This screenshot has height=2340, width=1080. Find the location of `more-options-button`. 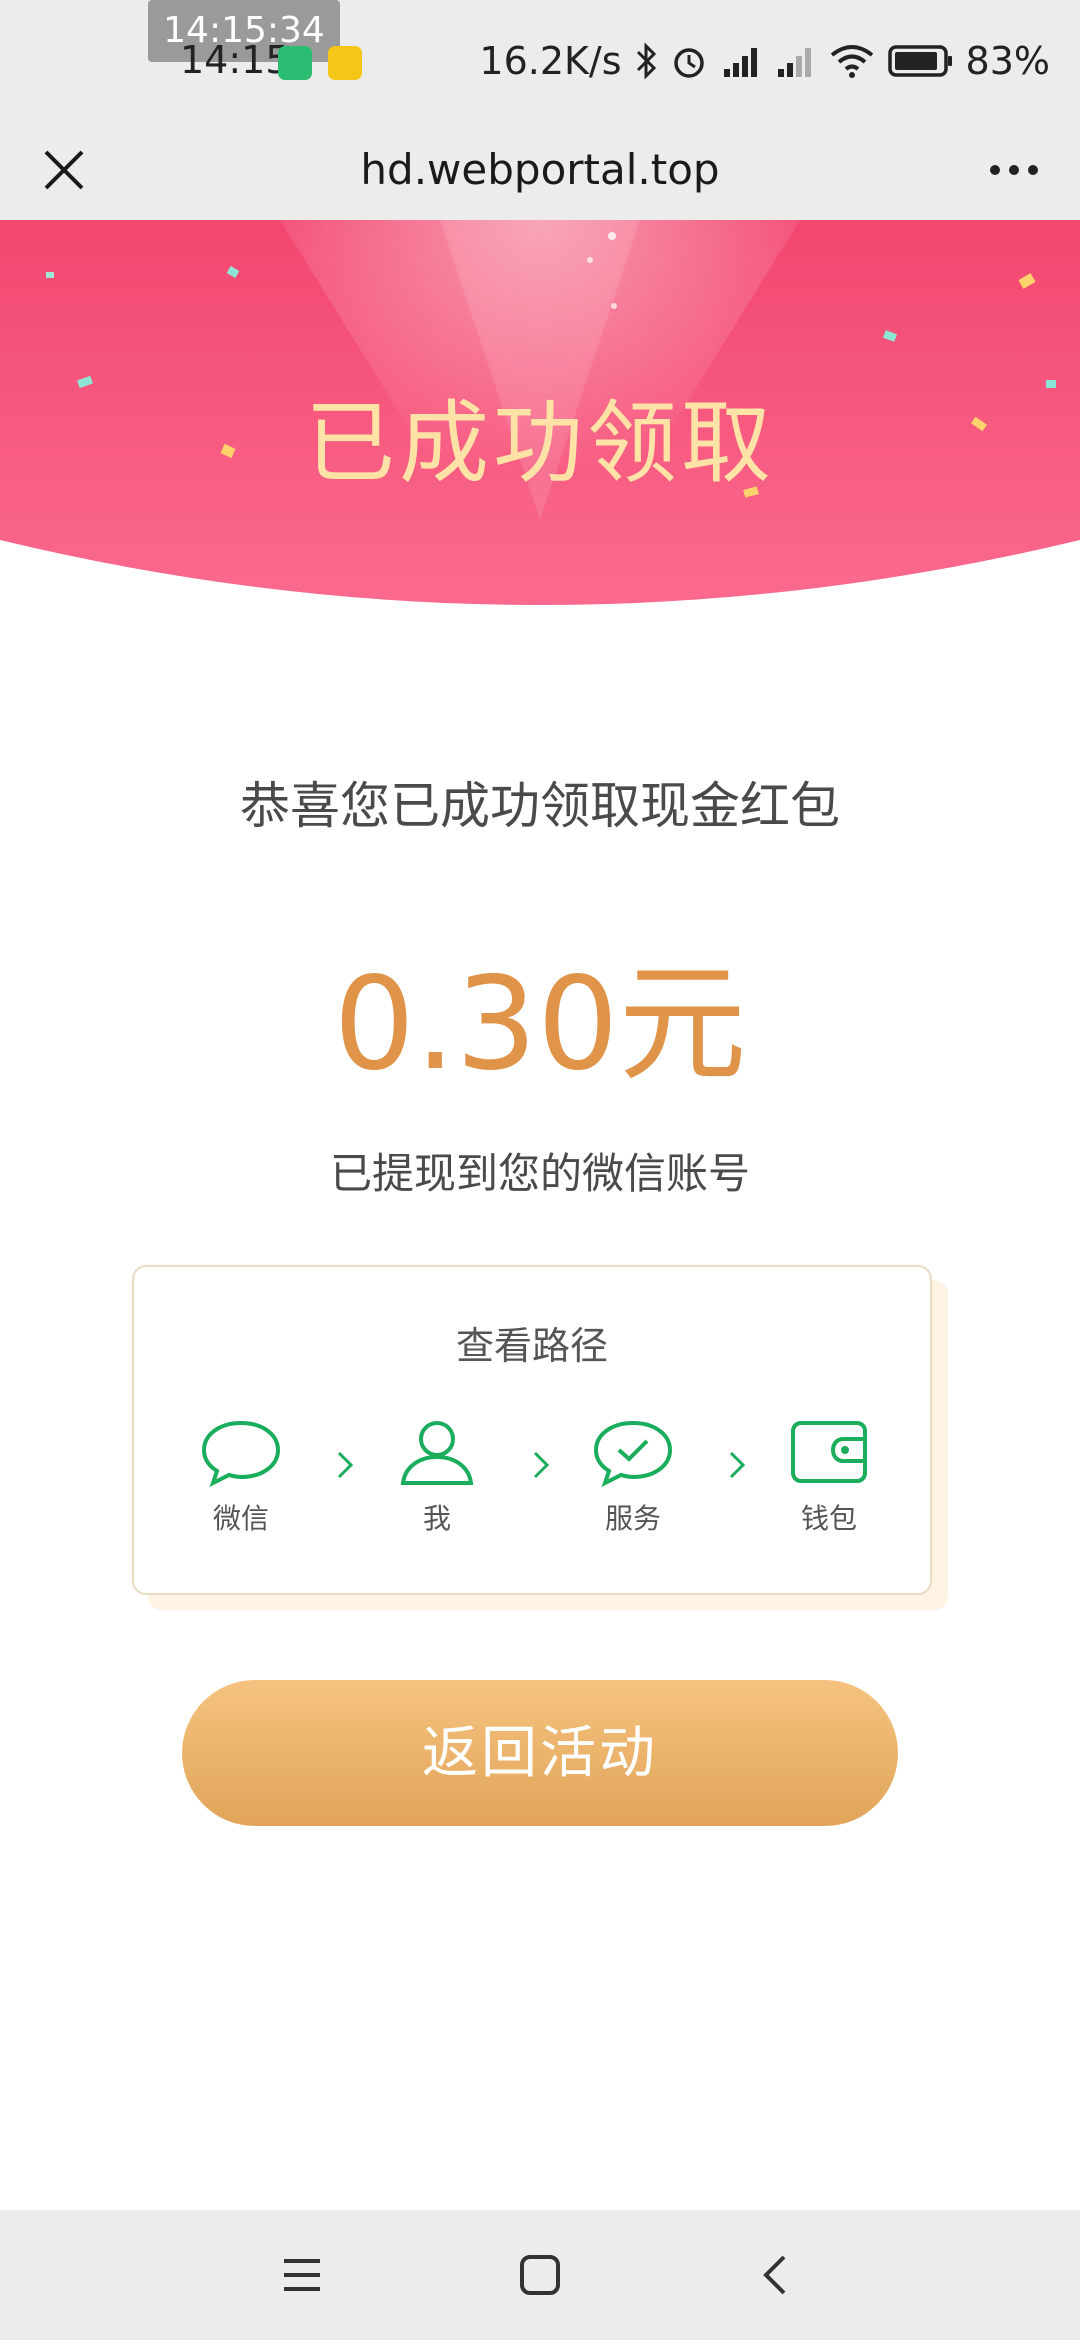

more-options-button is located at coordinates (1014, 170).